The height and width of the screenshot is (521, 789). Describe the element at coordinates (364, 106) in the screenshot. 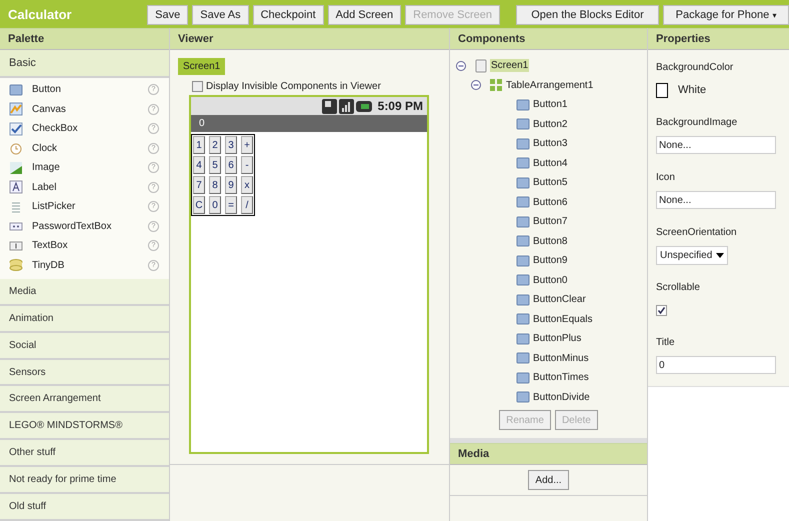

I see `battery-icon` at that location.